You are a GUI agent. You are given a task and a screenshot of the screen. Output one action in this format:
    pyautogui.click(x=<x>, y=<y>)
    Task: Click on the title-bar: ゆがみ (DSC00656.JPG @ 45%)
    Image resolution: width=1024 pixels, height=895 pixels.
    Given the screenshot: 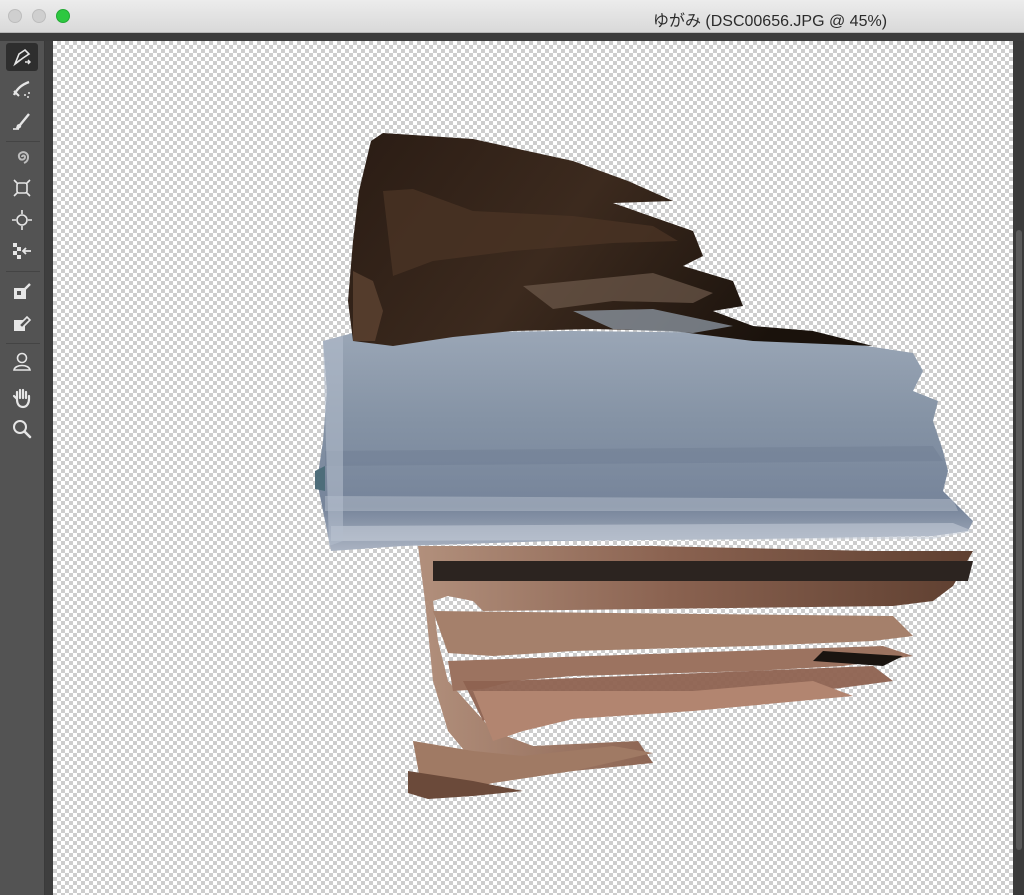 What is the action you would take?
    pyautogui.click(x=512, y=16)
    